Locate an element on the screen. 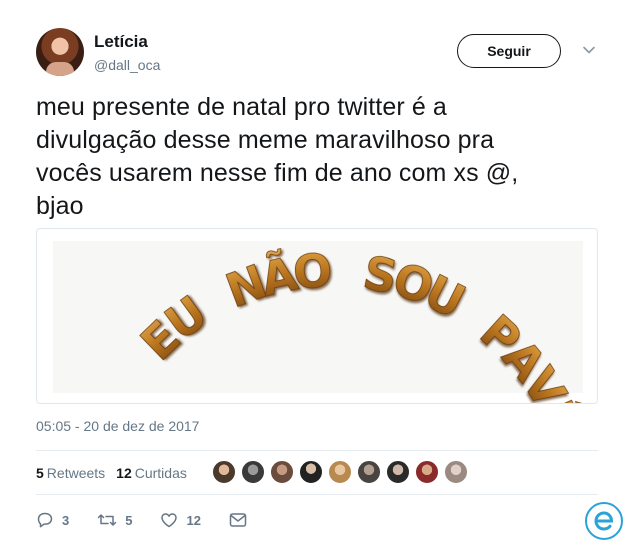 Image resolution: width=633 pixels, height=551 pixels. reply-count: 3 is located at coordinates (66, 520).